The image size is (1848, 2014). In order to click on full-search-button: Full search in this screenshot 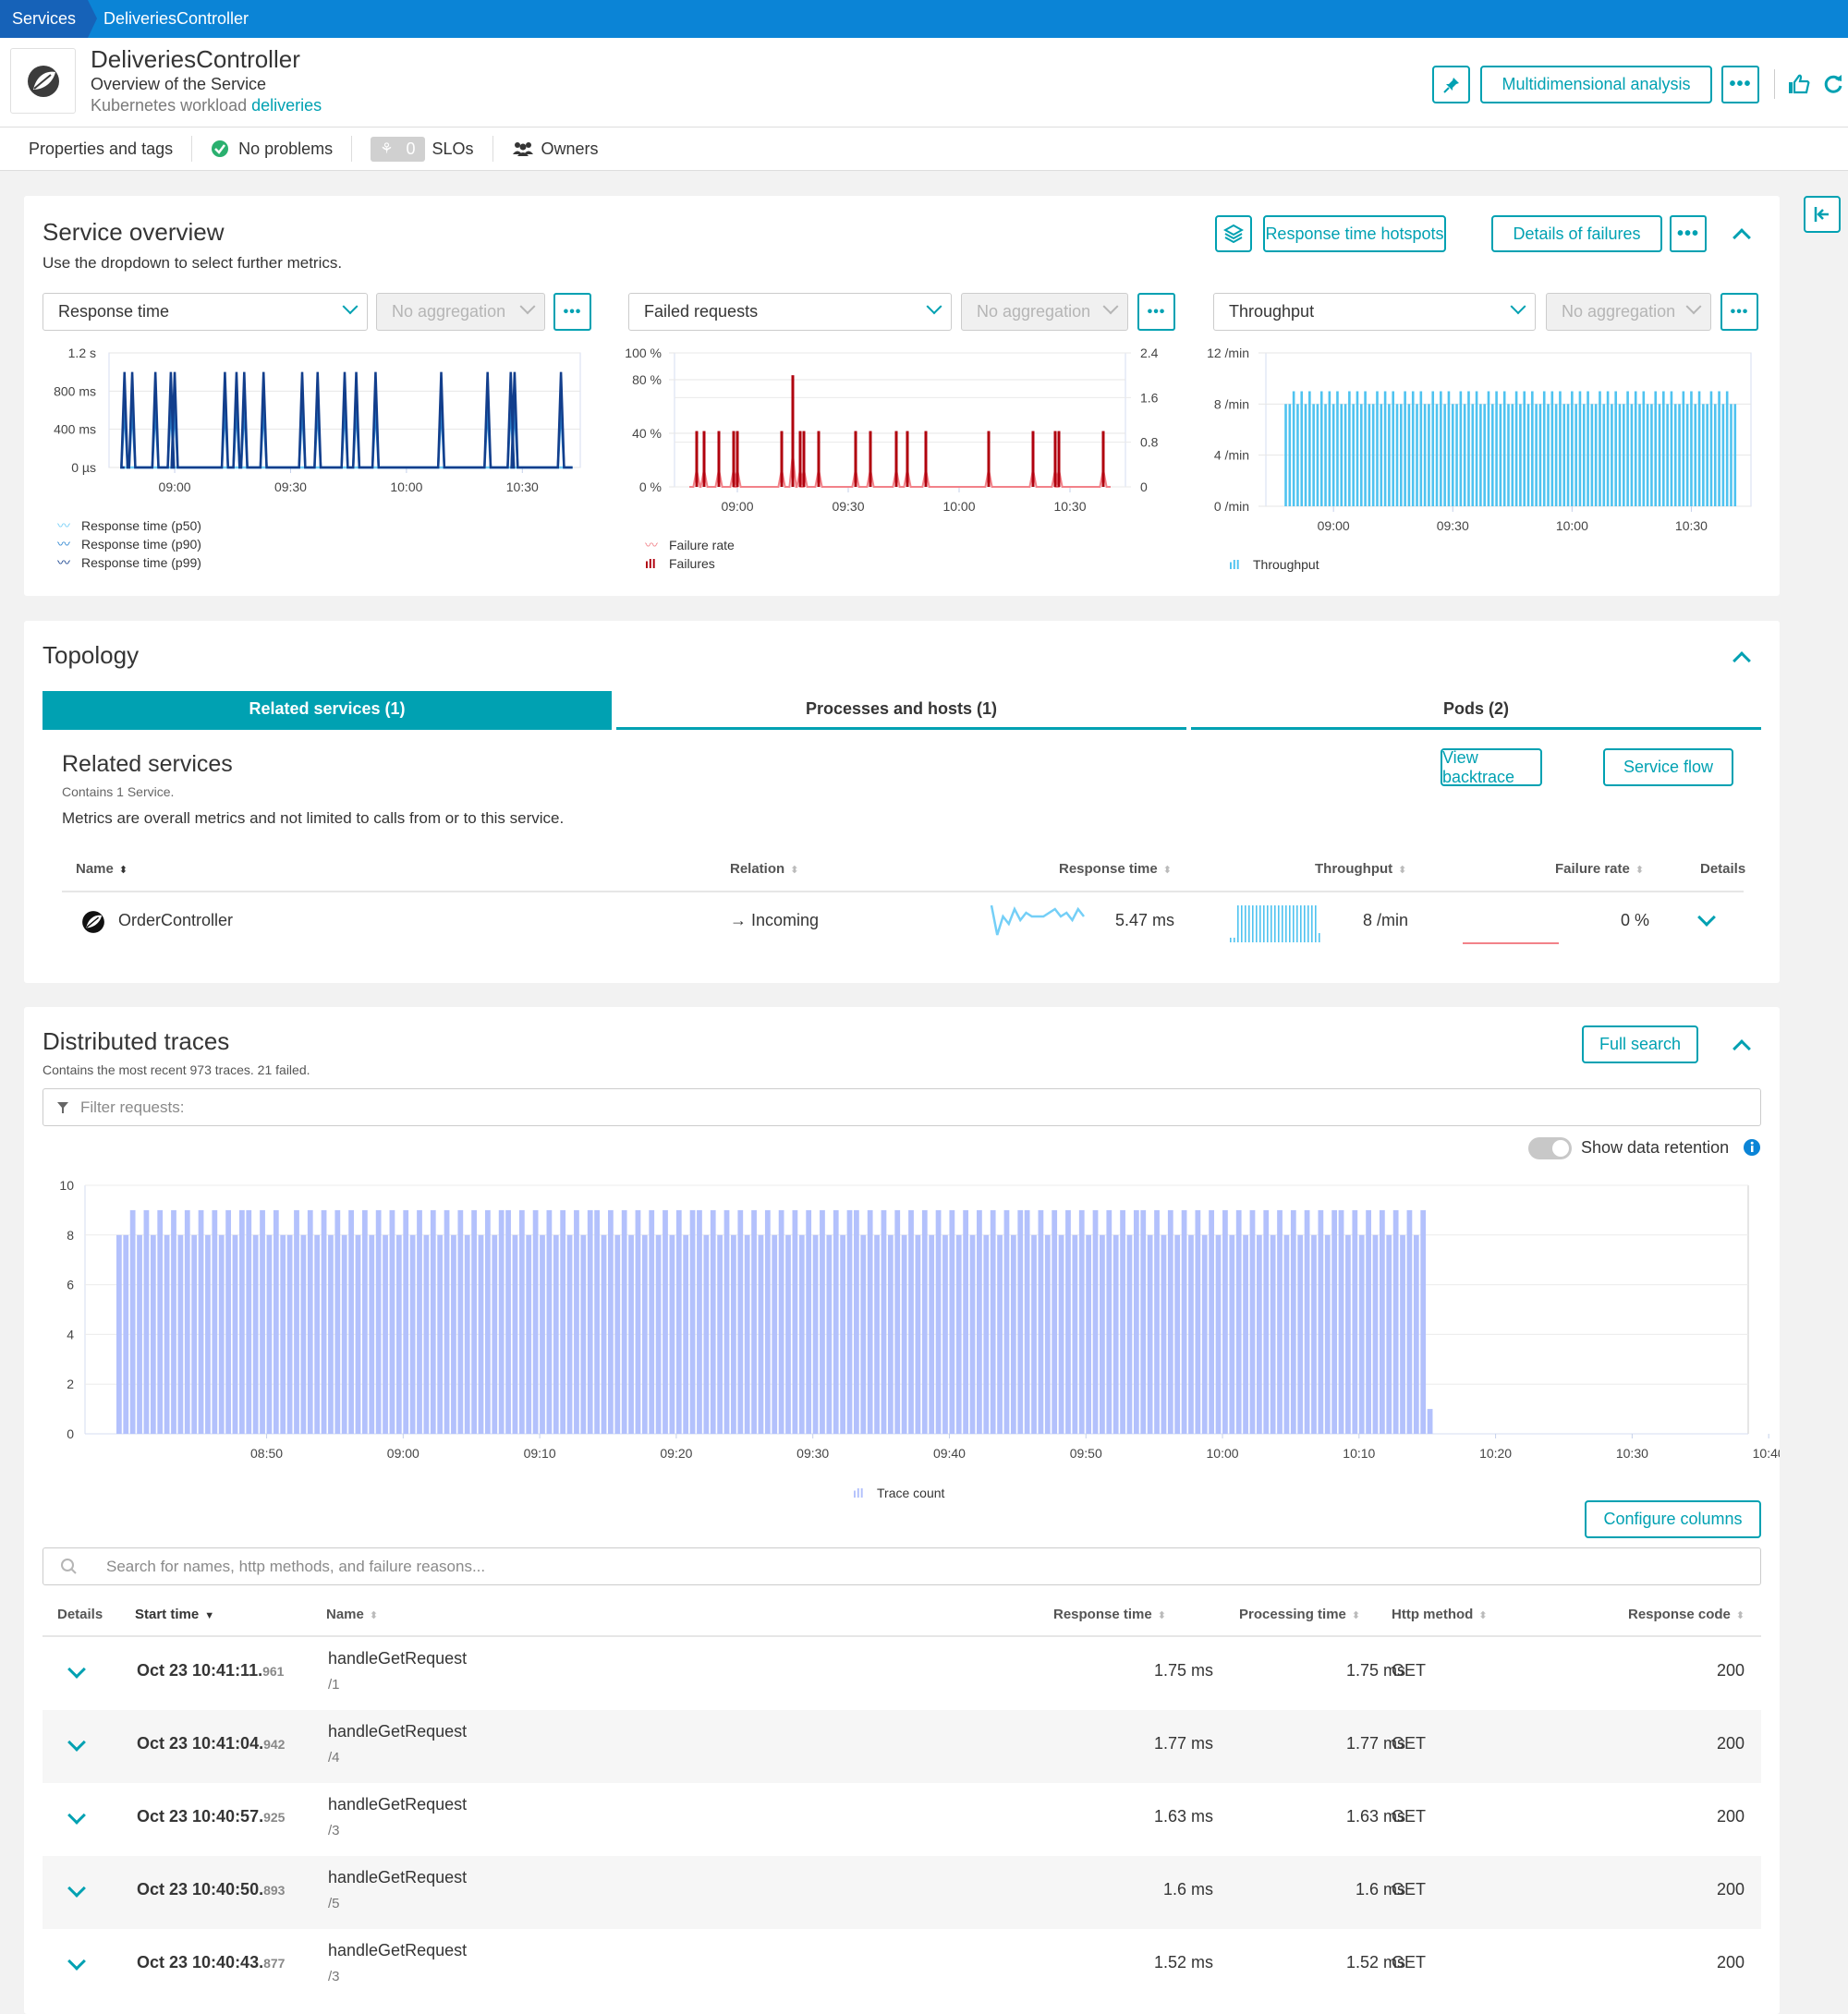, I will do `click(1640, 1044)`.